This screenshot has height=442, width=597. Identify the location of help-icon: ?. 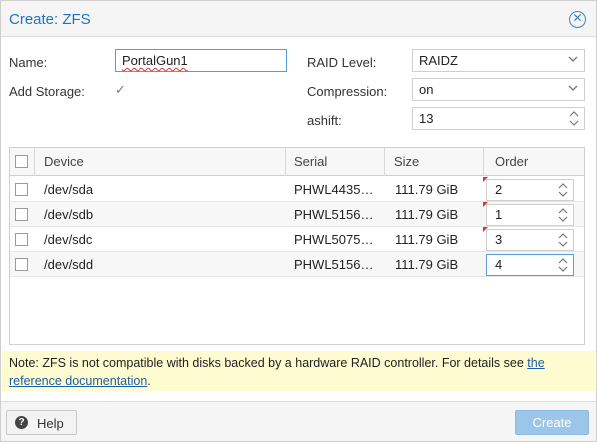
(21, 422).